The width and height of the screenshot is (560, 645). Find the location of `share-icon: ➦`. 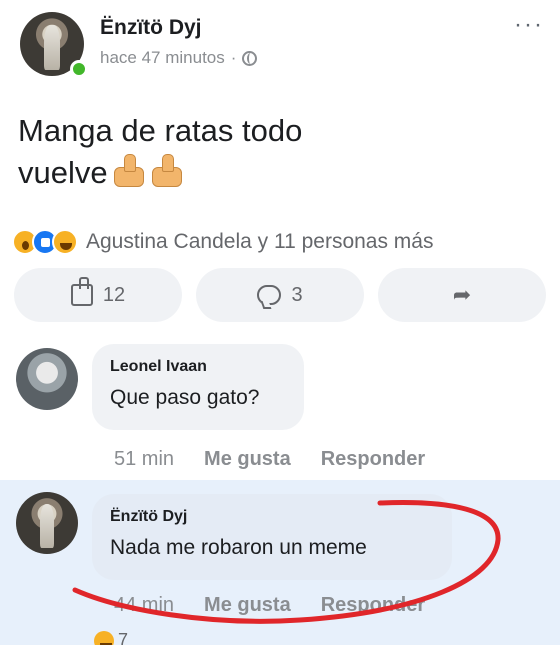

share-icon: ➦ is located at coordinates (462, 294).